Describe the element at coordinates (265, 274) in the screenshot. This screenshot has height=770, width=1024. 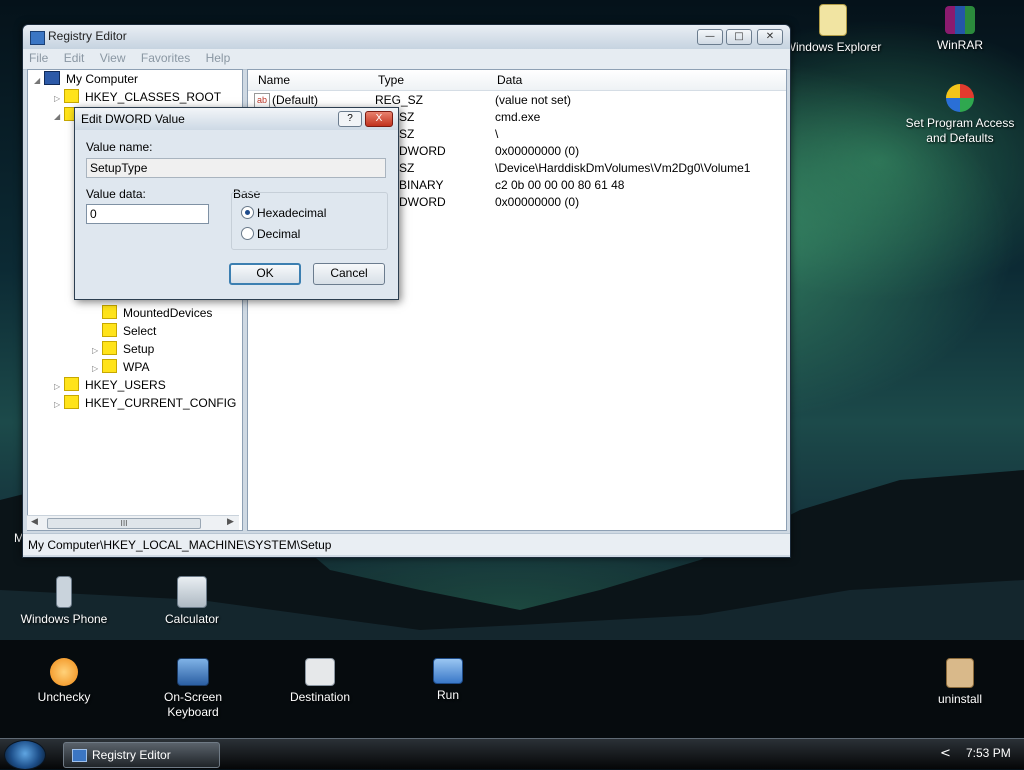
I see `ok-button: OK` at that location.